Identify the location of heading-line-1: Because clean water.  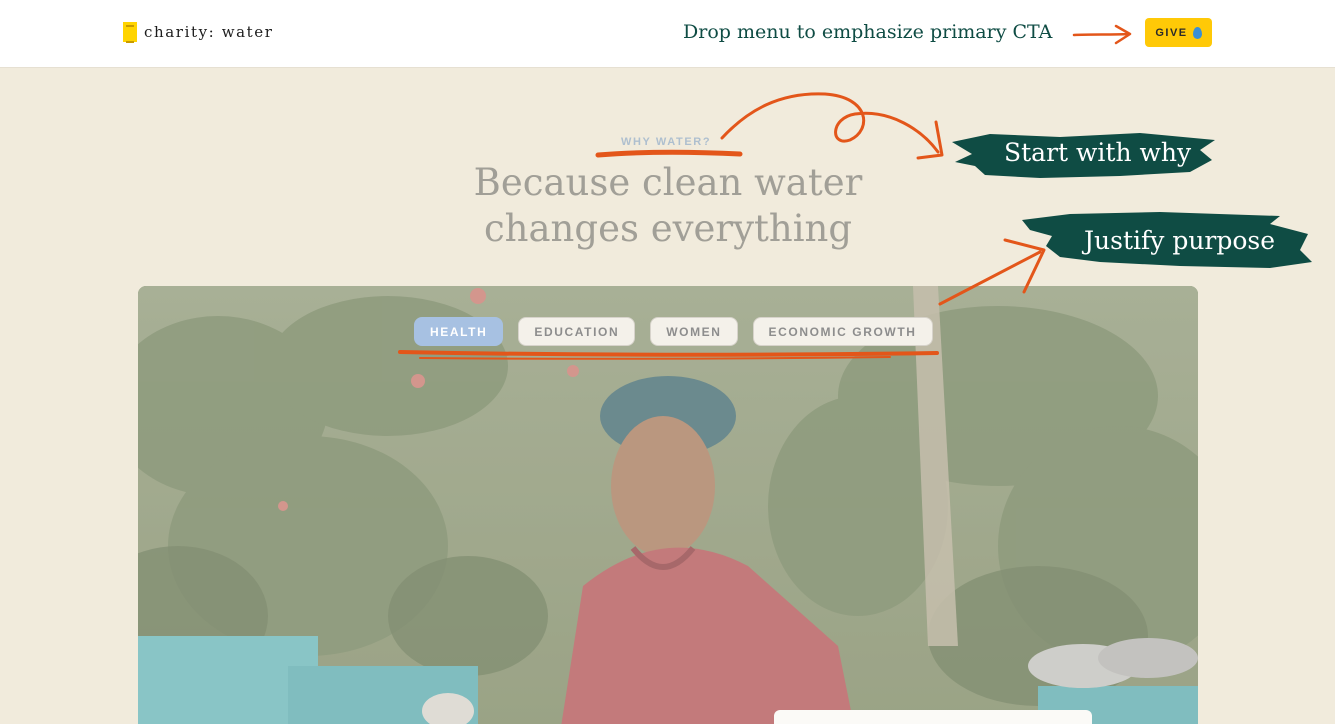
(668, 182).